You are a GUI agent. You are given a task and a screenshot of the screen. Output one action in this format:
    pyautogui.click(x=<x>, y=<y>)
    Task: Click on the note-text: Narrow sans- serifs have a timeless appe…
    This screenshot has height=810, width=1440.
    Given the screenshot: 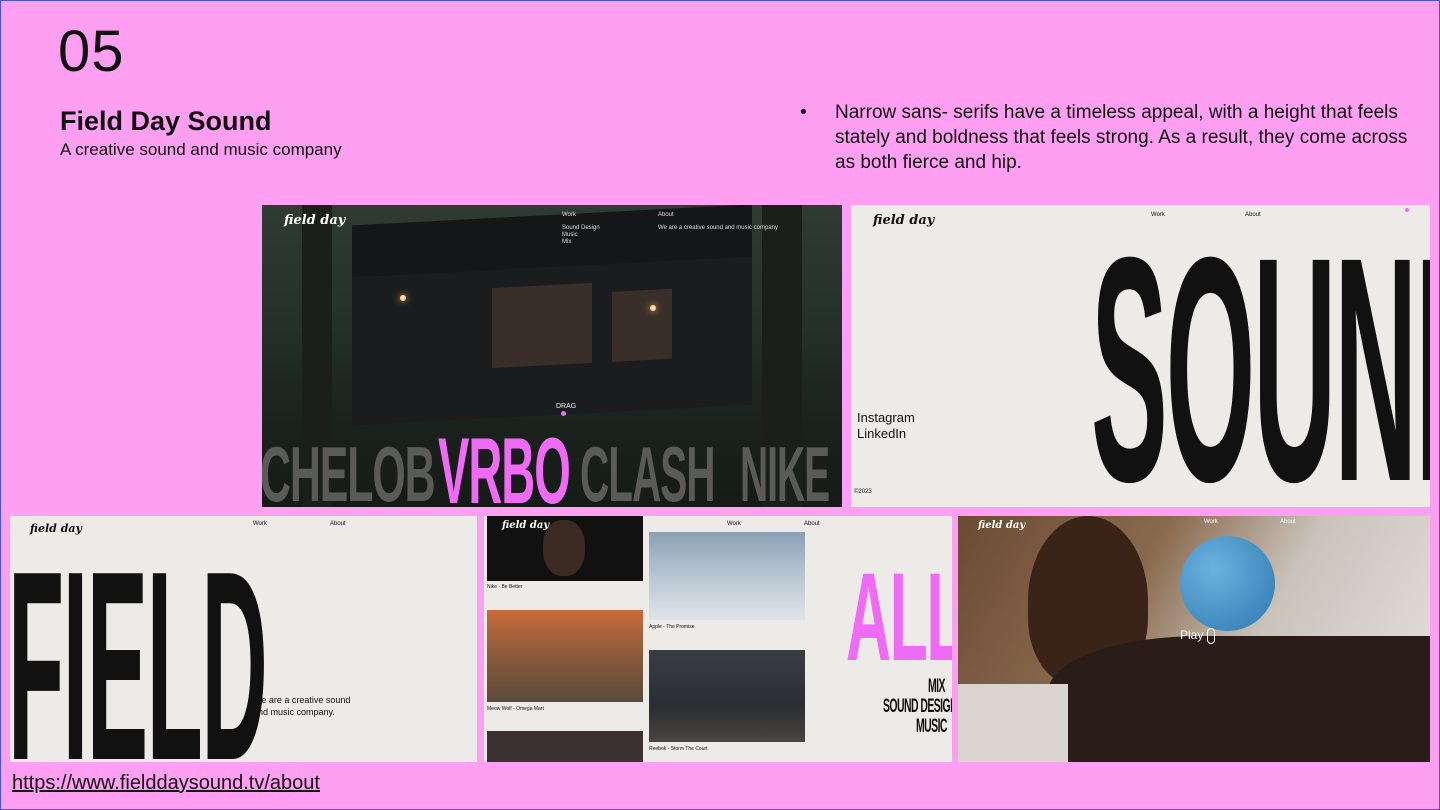 What is the action you would take?
    pyautogui.click(x=1121, y=137)
    